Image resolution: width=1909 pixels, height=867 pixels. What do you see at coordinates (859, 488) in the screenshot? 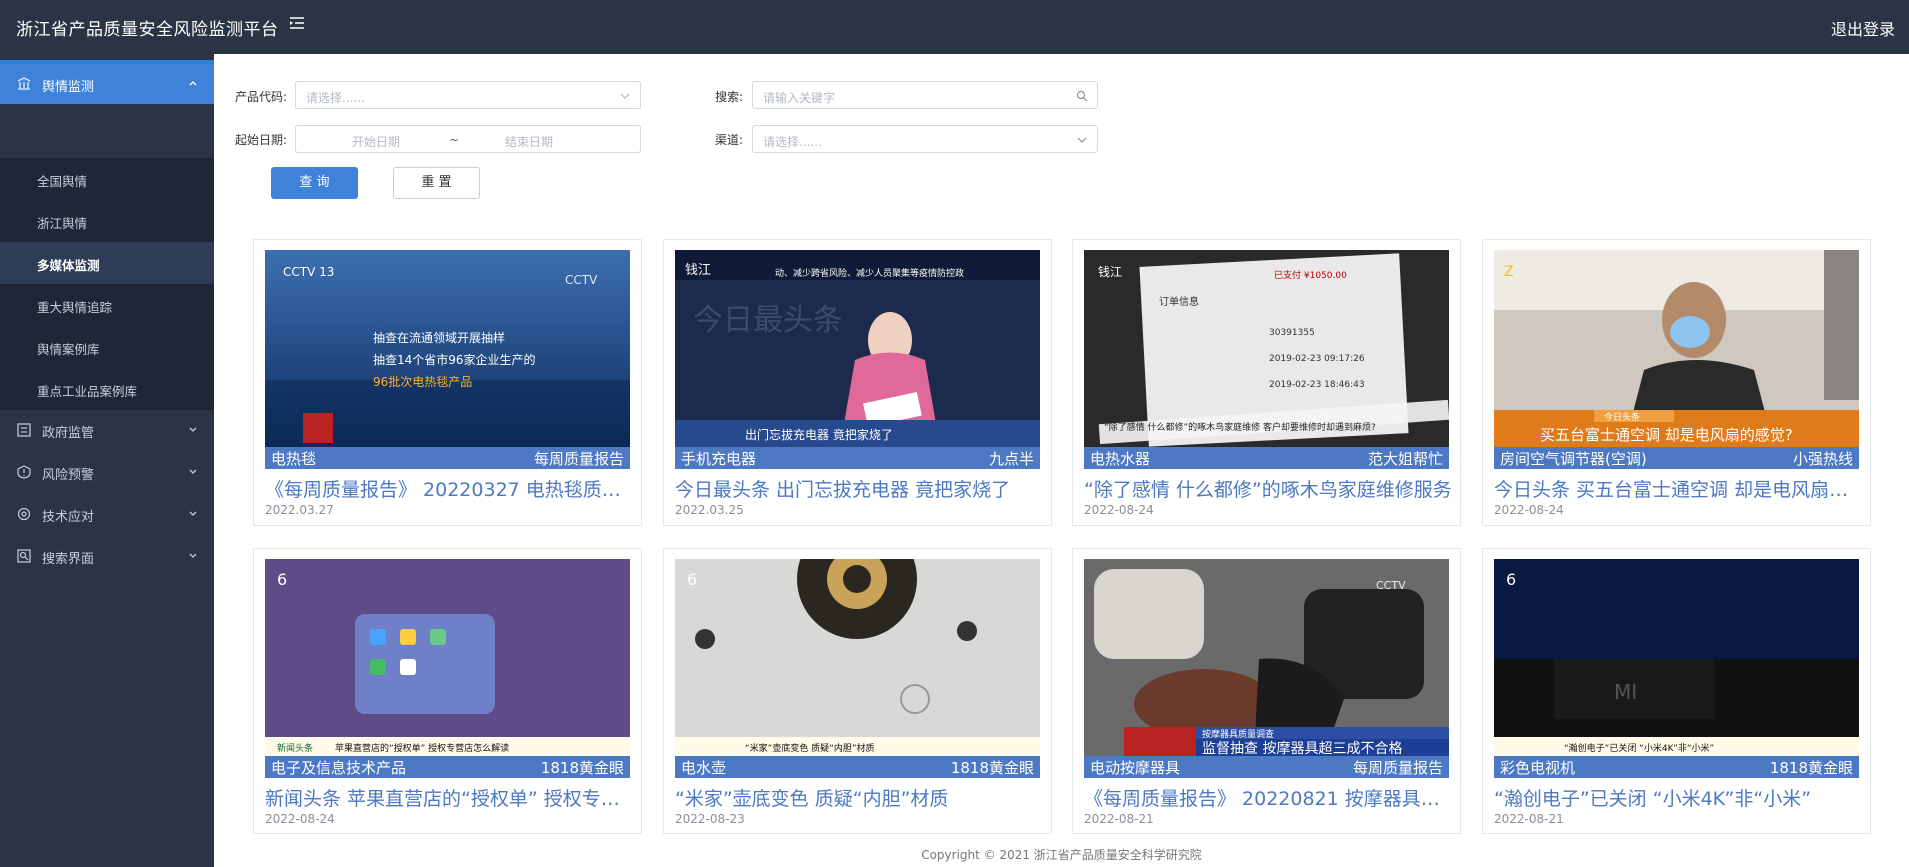
I see `card-title: 今日最头条 出门忘拔充电器 竟把家烧了` at bounding box center [859, 488].